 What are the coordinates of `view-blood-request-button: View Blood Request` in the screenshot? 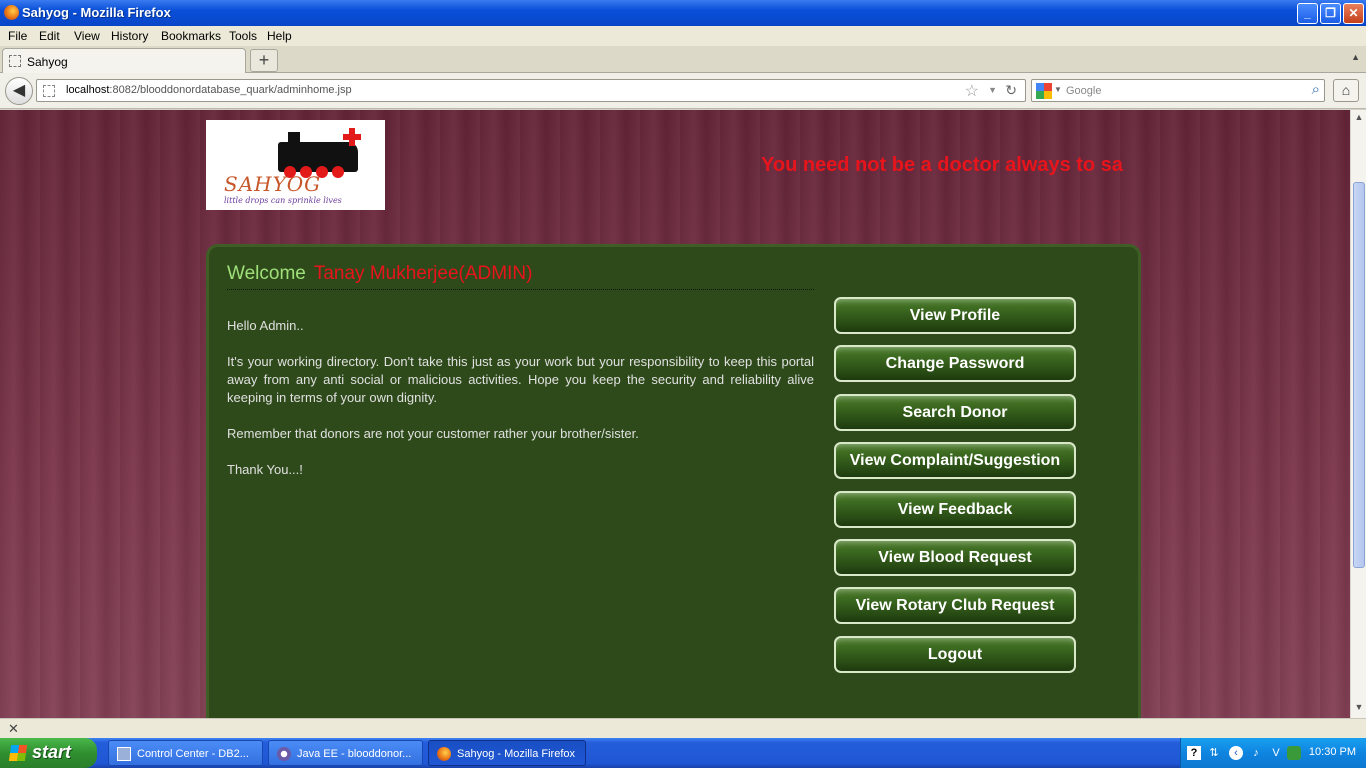 It's located at (955, 557).